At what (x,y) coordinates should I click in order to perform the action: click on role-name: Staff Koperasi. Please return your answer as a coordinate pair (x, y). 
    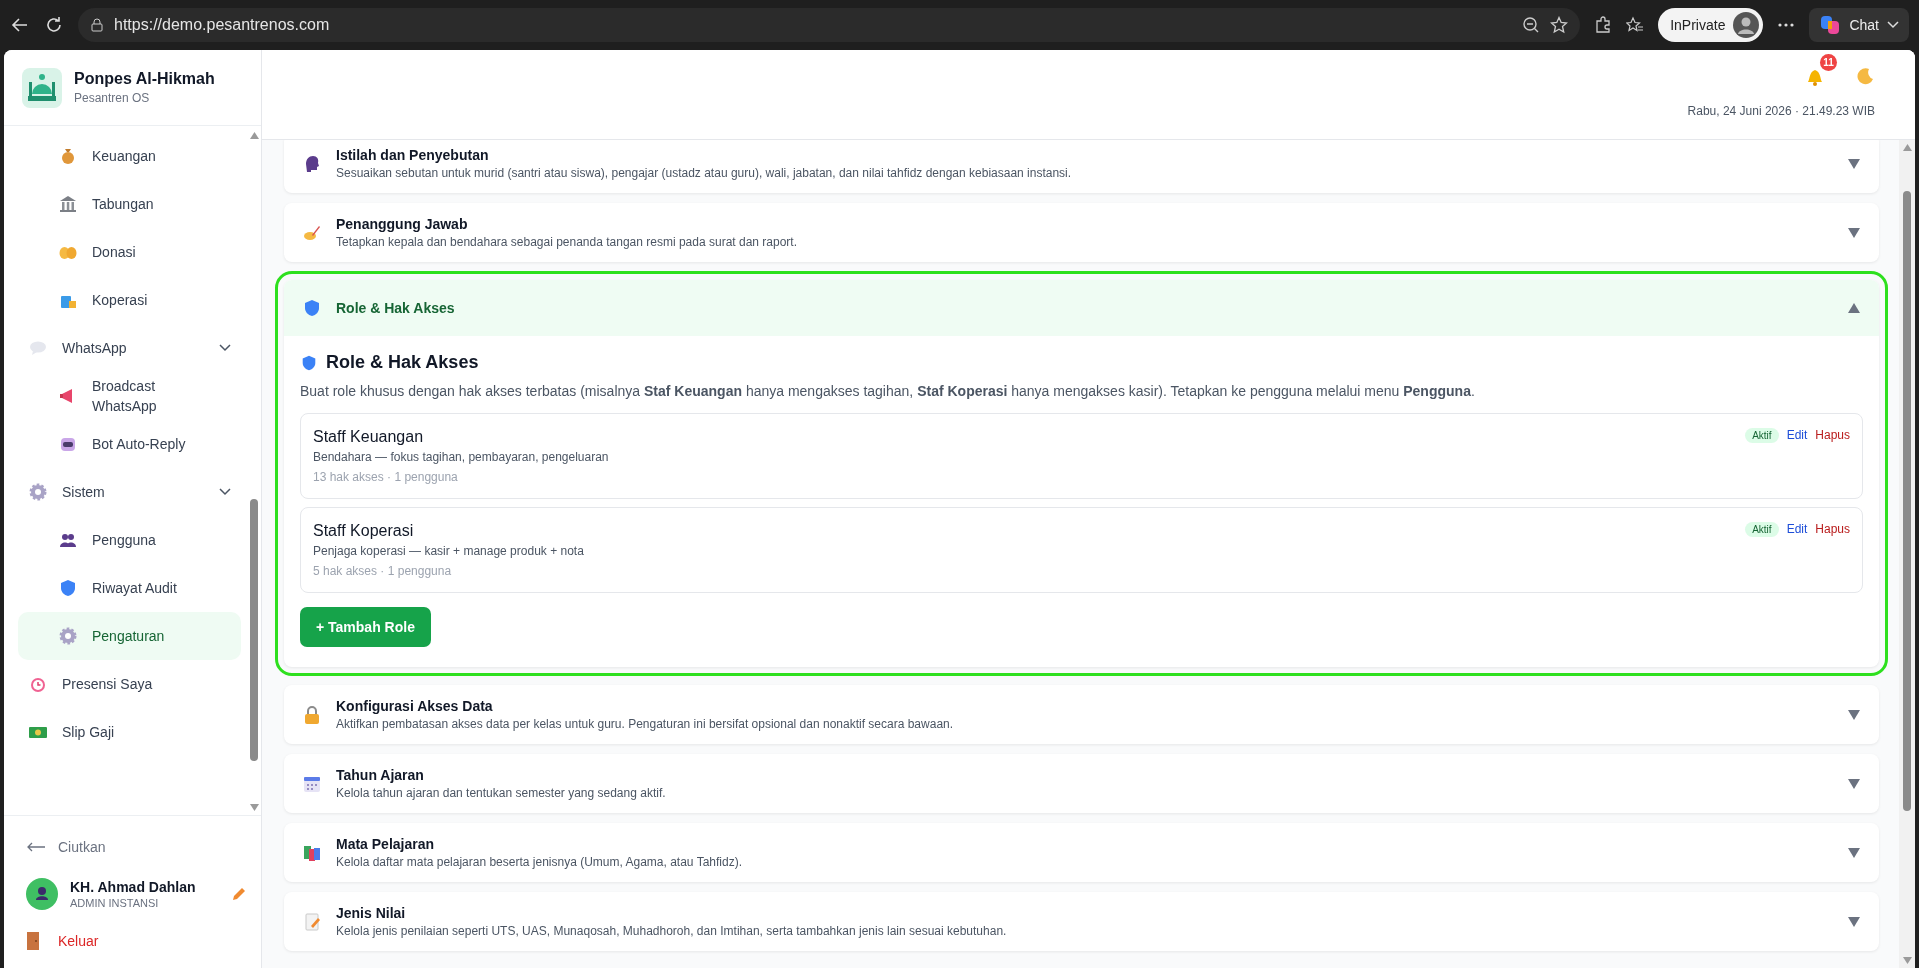
    Looking at the image, I should click on (364, 531).